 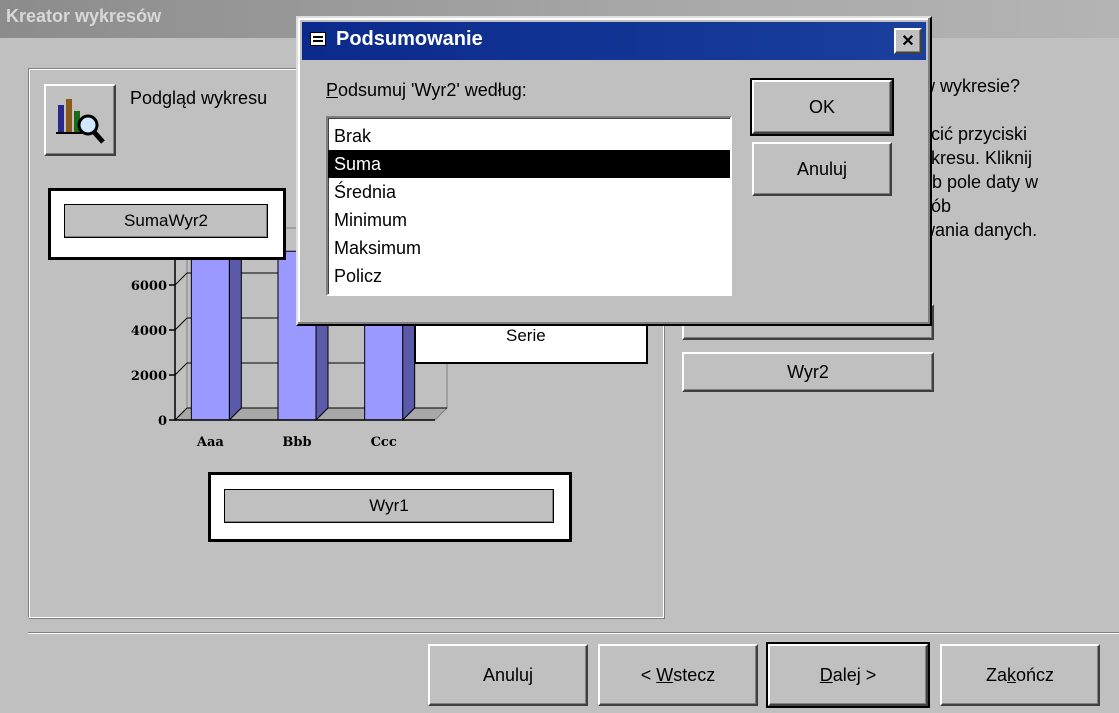 I want to click on dialog-titlebar: Podsumowanie ✕, so click(x=614, y=41).